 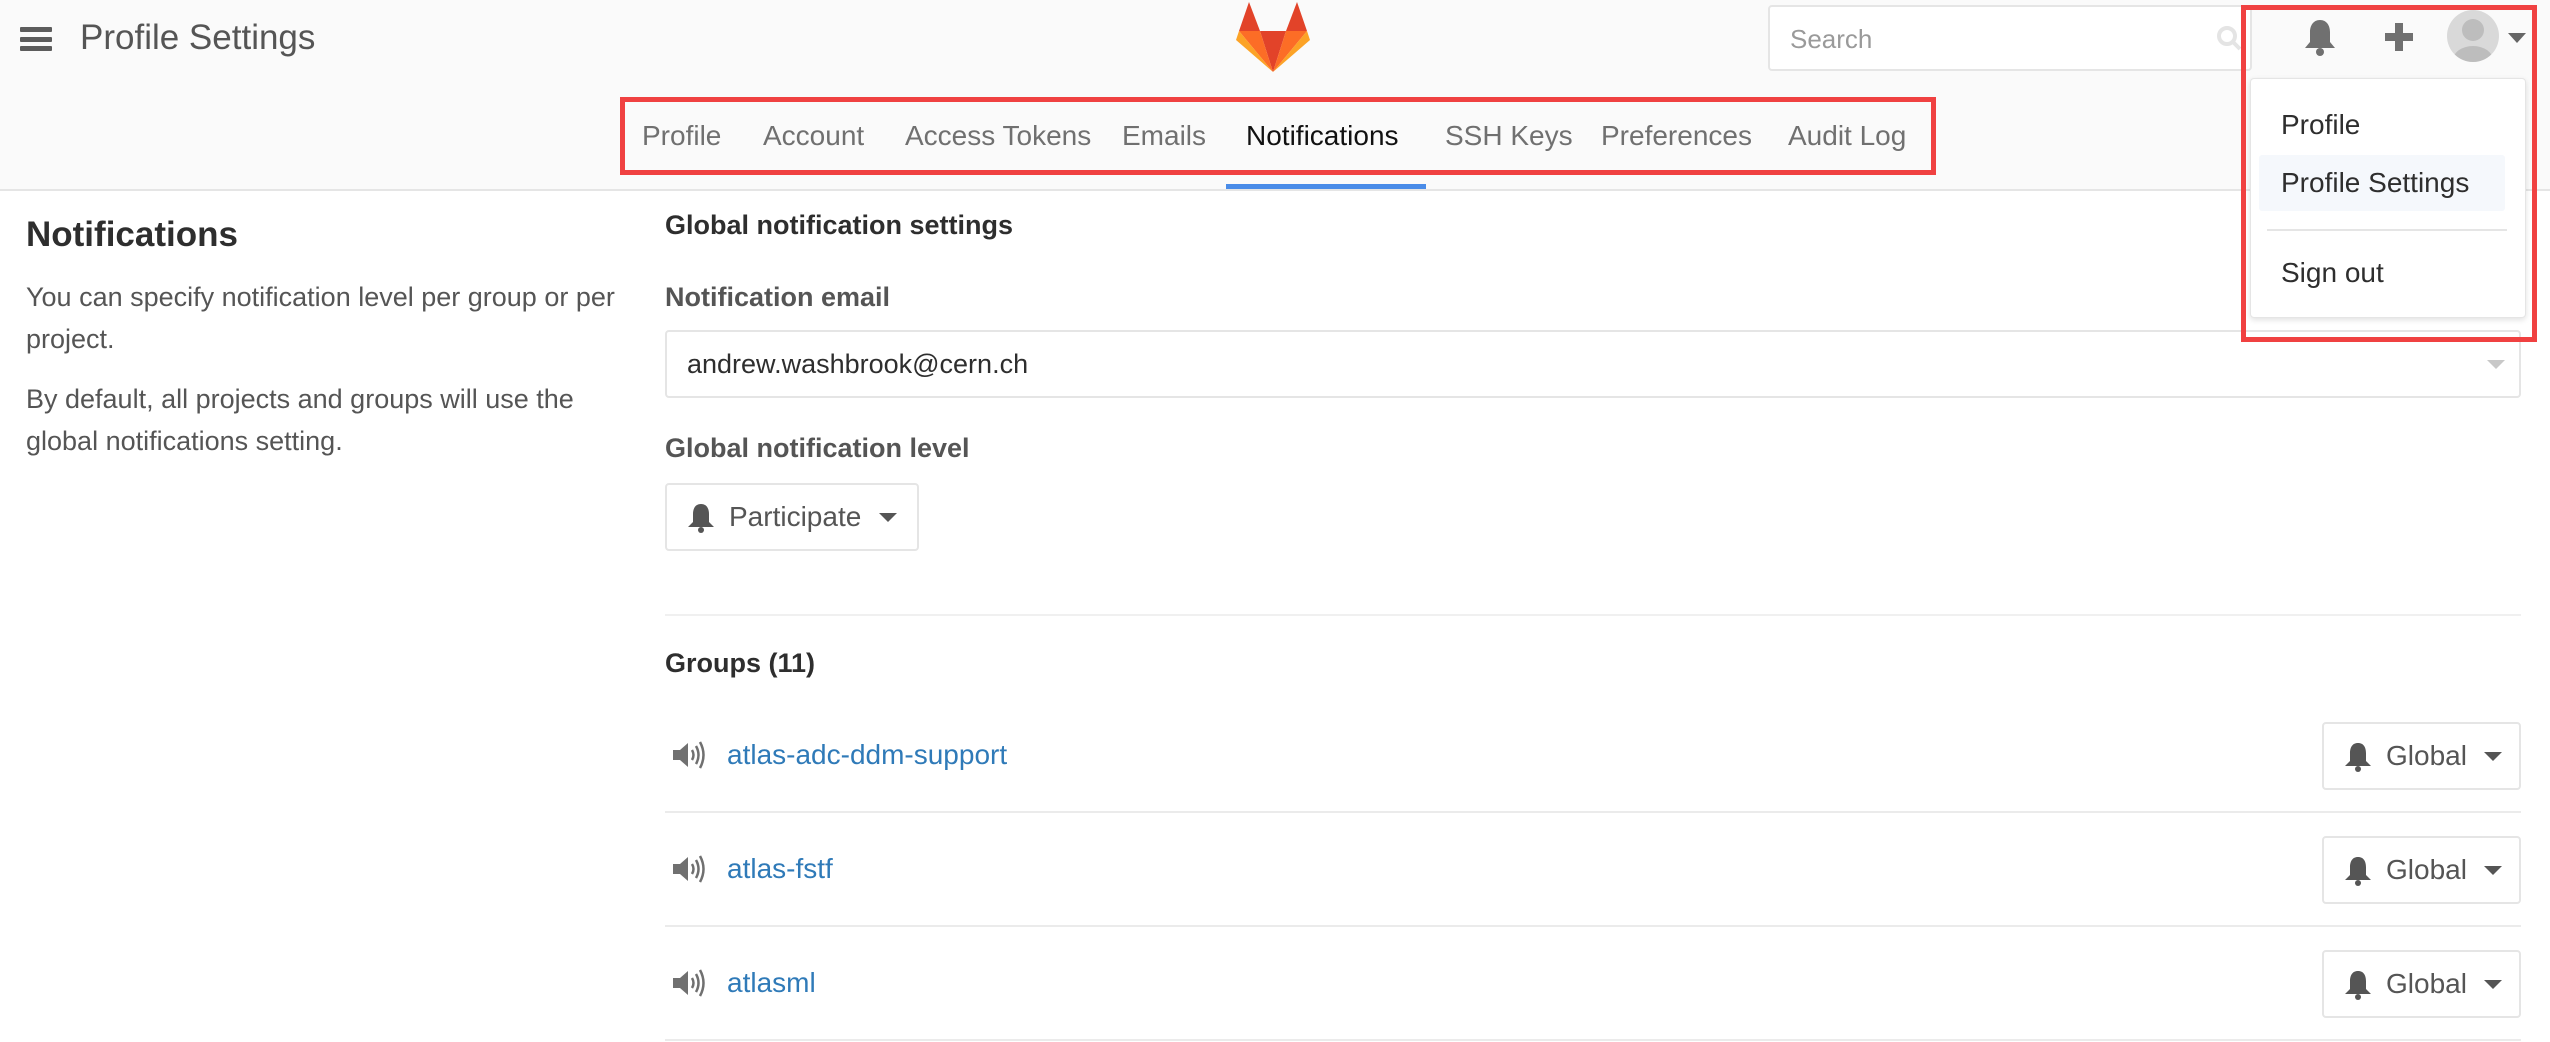 I want to click on search-icon, so click(x=2229, y=38).